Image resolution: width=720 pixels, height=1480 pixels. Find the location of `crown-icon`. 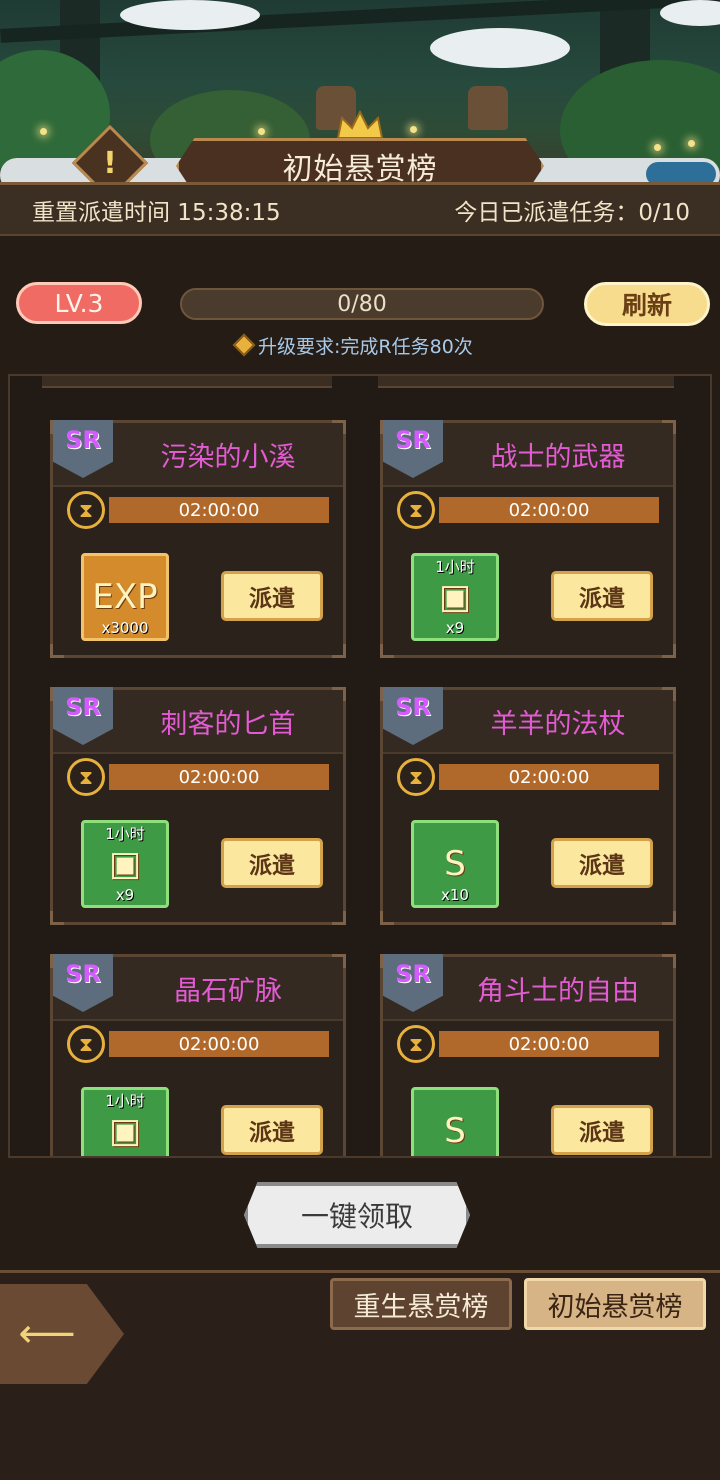

crown-icon is located at coordinates (360, 124).